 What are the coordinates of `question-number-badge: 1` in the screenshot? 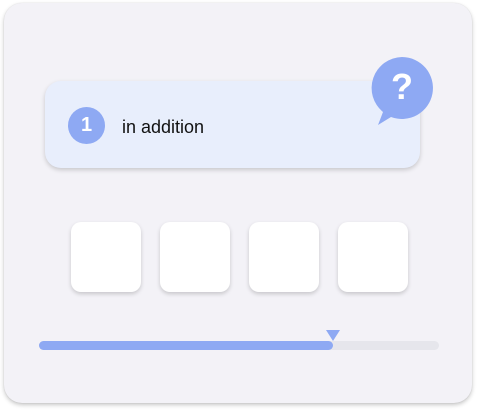 It's located at (86, 125).